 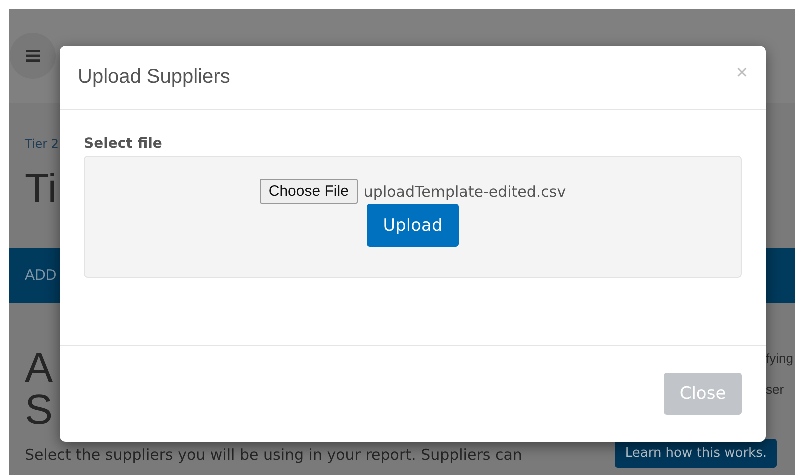 I want to click on file-name: uploadTemplate-edited.csv, so click(x=465, y=191).